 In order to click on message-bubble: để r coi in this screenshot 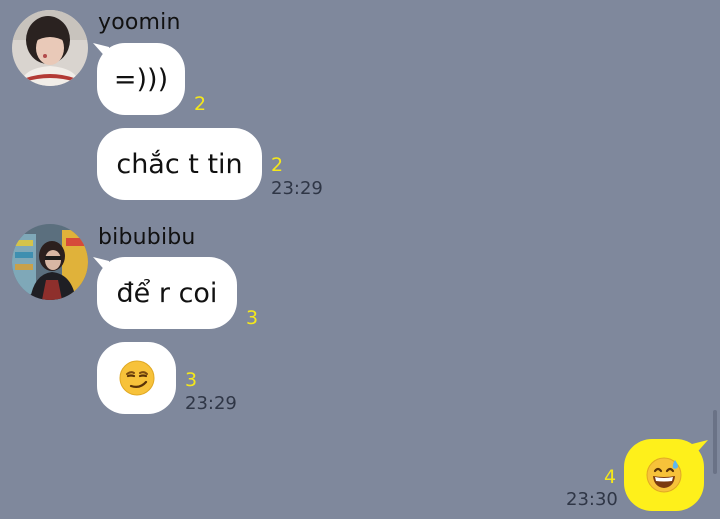, I will do `click(167, 293)`.